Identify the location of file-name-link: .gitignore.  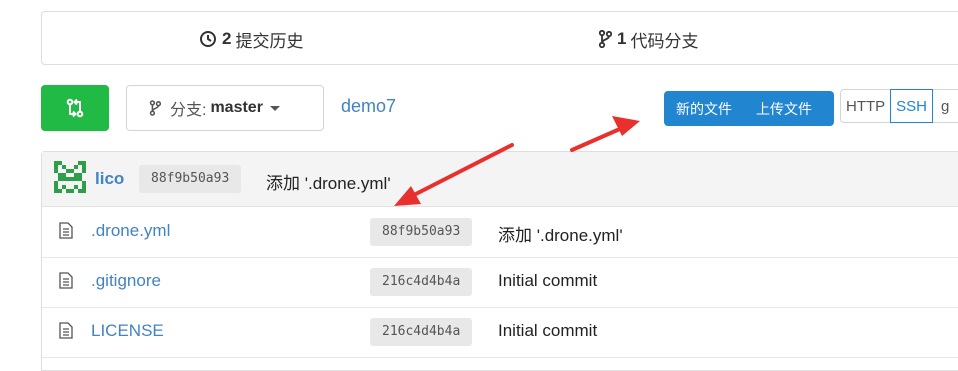
(126, 281).